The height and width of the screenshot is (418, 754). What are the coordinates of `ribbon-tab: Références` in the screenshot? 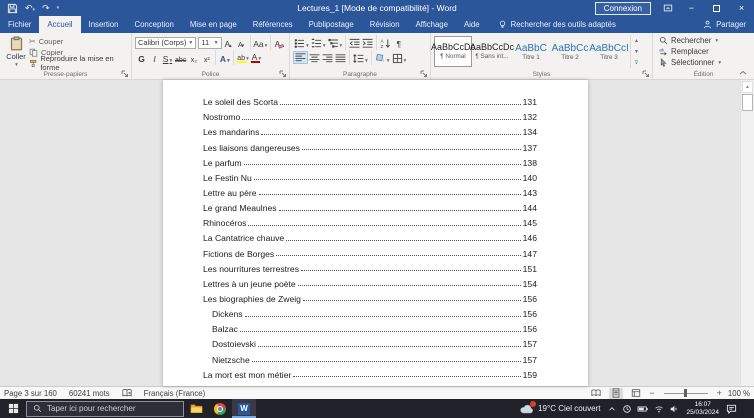 It's located at (273, 24).